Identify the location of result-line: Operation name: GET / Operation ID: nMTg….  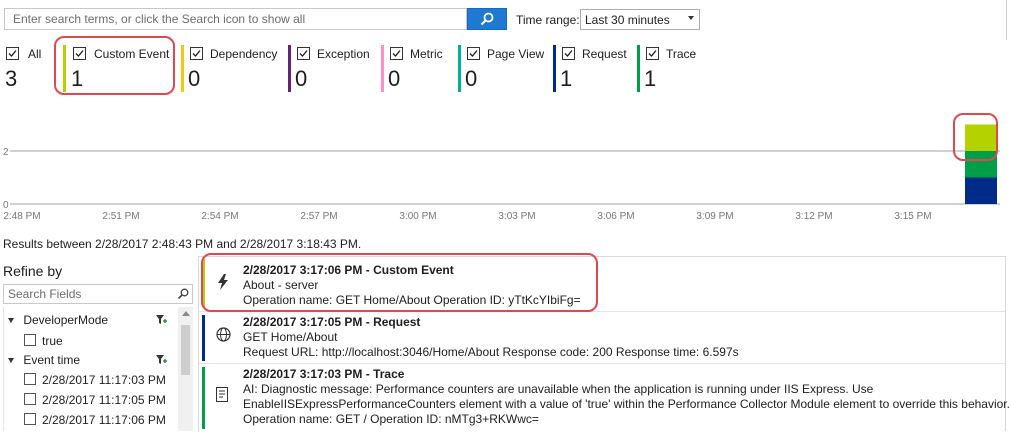
(391, 419).